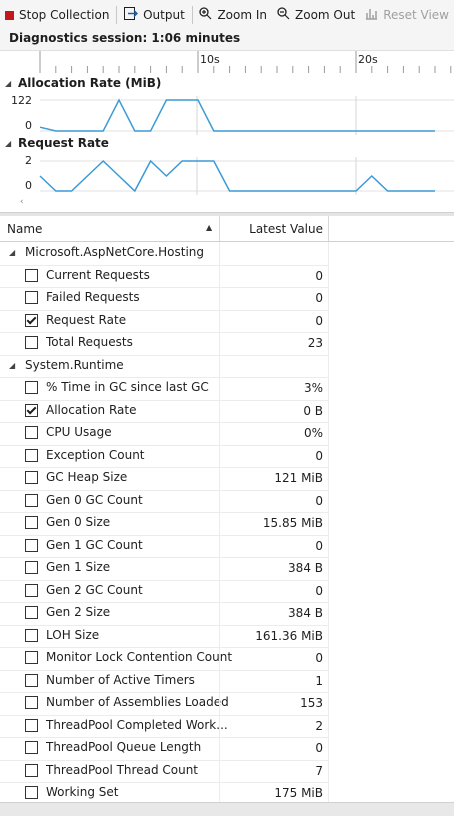  I want to click on counter-row: Gen 2 Size 384 B, so click(227, 614).